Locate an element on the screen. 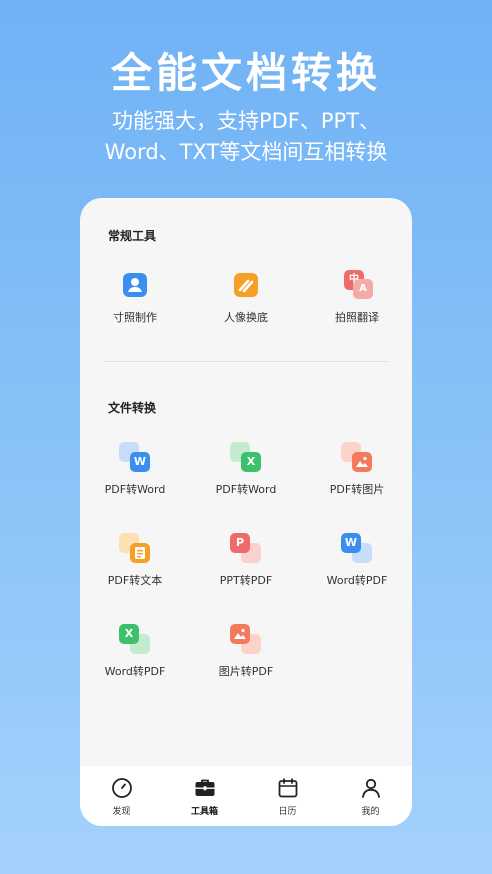 The height and width of the screenshot is (874, 492). tool-id-photo: 寸照制作 is located at coordinates (135, 297).